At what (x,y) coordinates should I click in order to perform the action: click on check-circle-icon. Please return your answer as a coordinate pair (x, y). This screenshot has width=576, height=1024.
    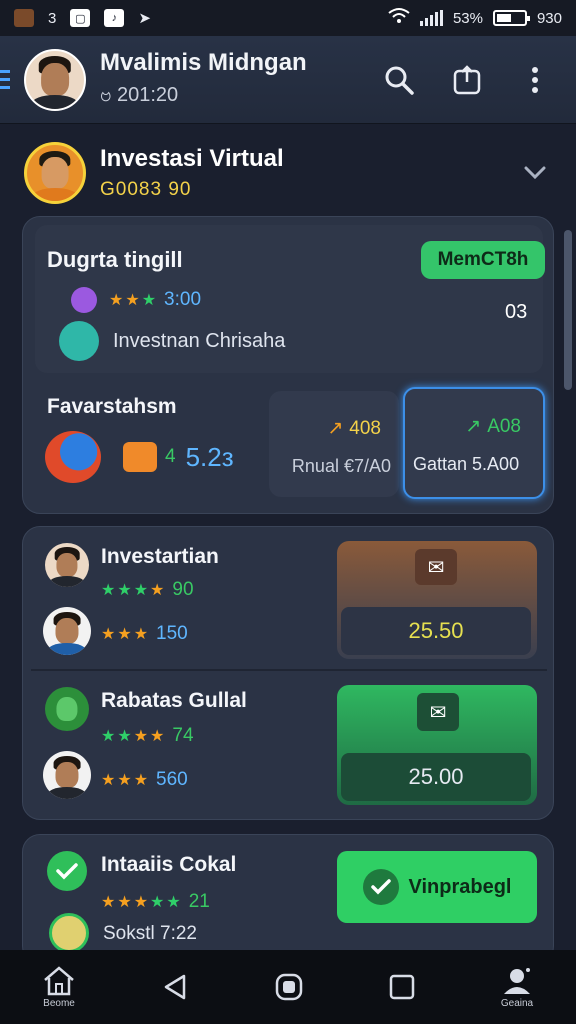
    Looking at the image, I should click on (67, 871).